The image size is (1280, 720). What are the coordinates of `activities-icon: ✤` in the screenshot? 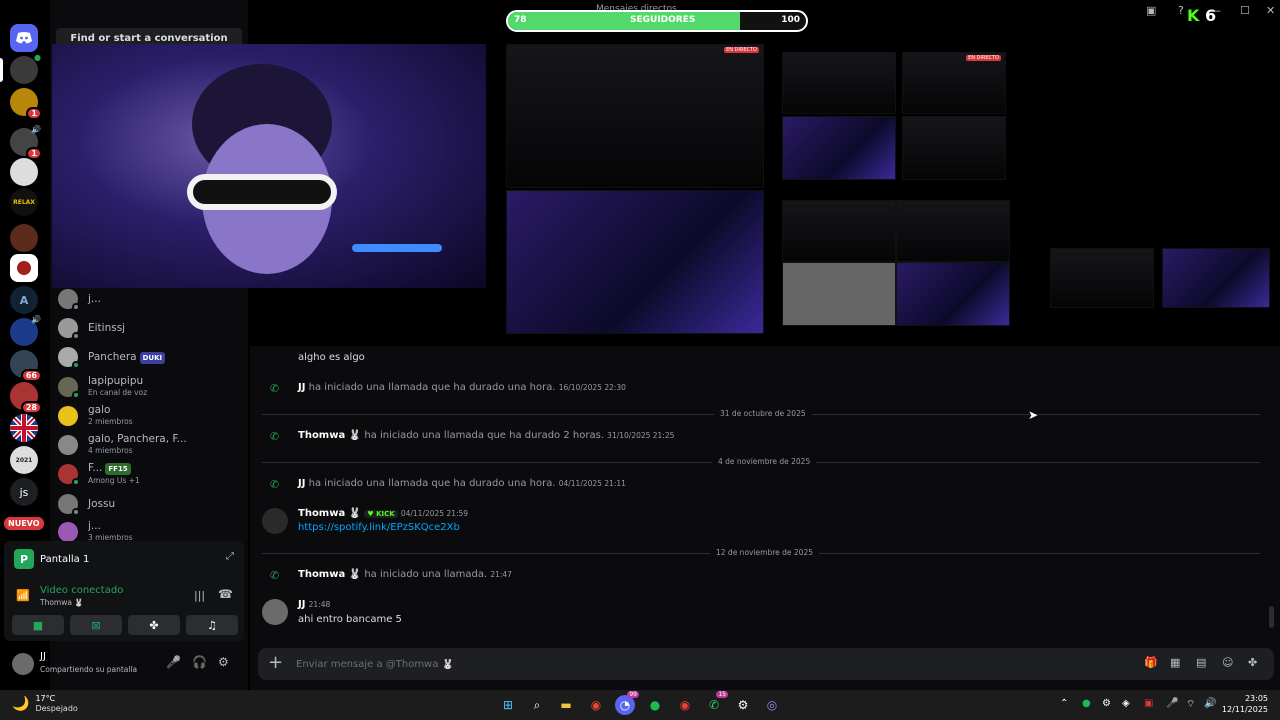 It's located at (154, 625).